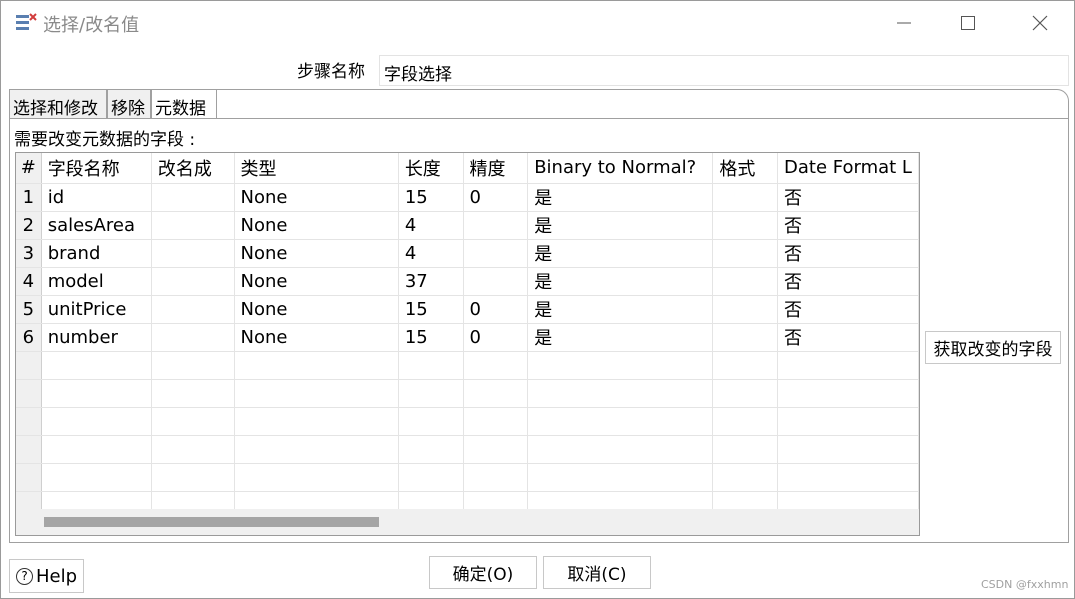 The width and height of the screenshot is (1075, 599). What do you see at coordinates (46, 576) in the screenshot?
I see `help-button: ? Help` at bounding box center [46, 576].